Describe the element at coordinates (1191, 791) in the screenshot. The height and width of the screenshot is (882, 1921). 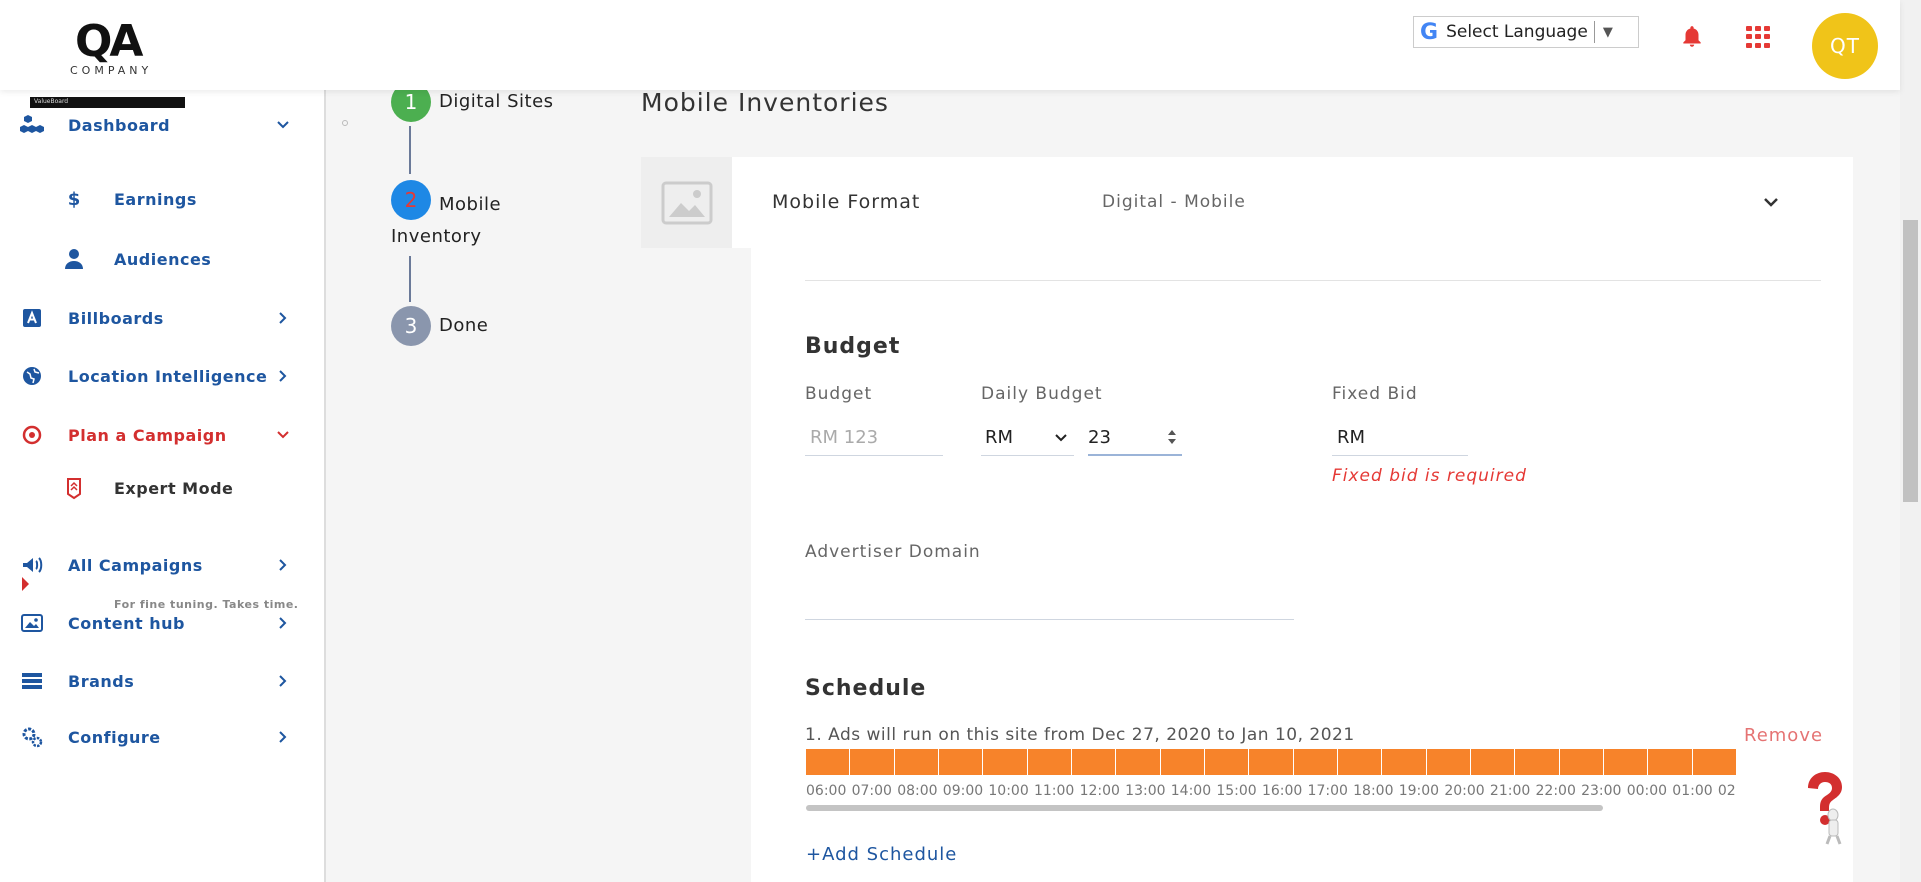
I see `hour-label: 14:00` at that location.